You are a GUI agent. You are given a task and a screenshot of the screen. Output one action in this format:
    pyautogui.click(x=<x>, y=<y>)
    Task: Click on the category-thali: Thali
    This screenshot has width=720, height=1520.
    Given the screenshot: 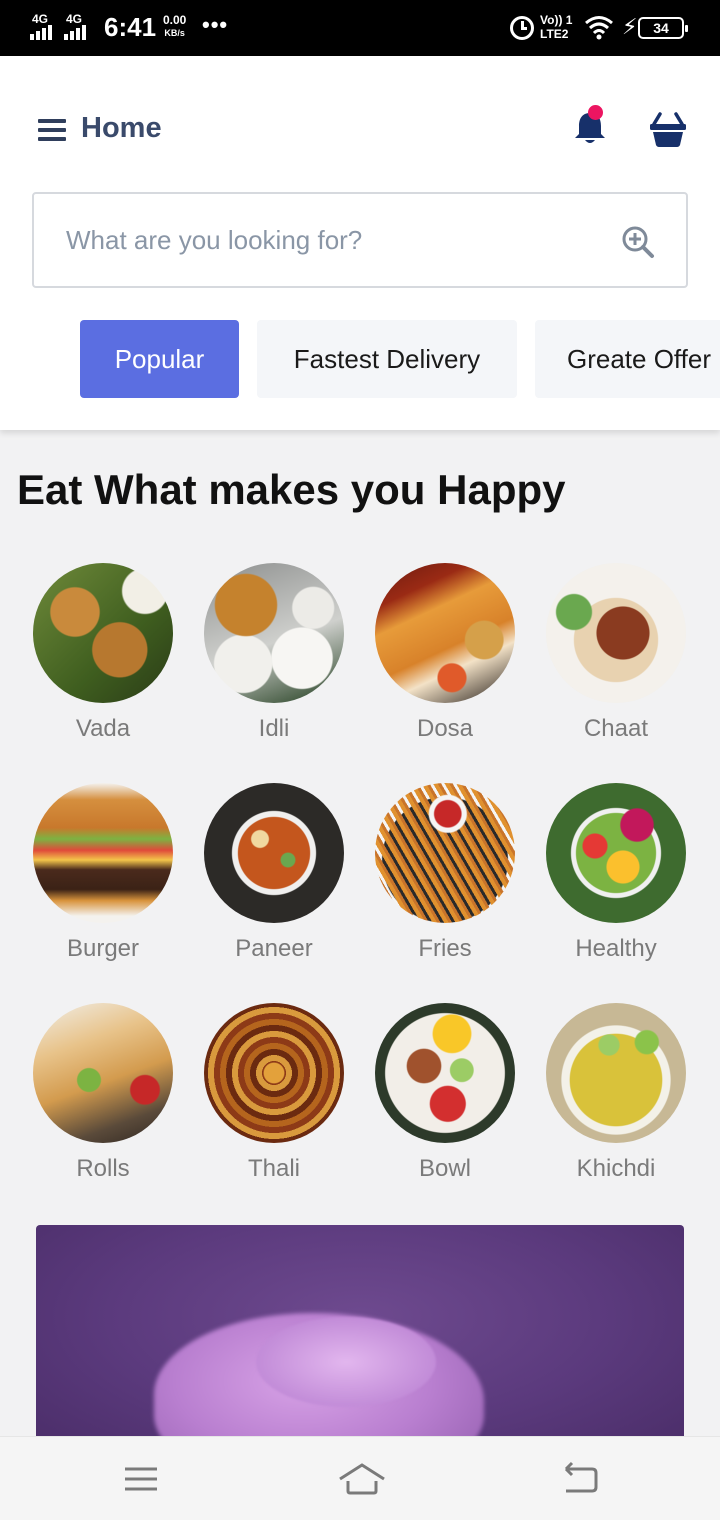 What is the action you would take?
    pyautogui.click(x=274, y=1093)
    